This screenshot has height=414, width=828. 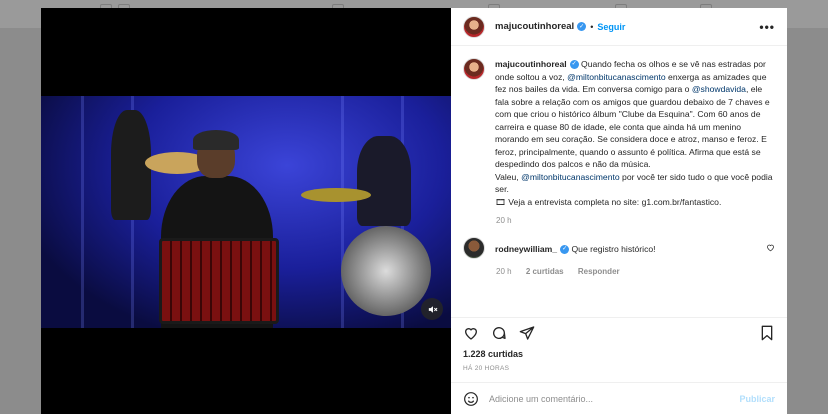 I want to click on share-send-icon, so click(x=527, y=333).